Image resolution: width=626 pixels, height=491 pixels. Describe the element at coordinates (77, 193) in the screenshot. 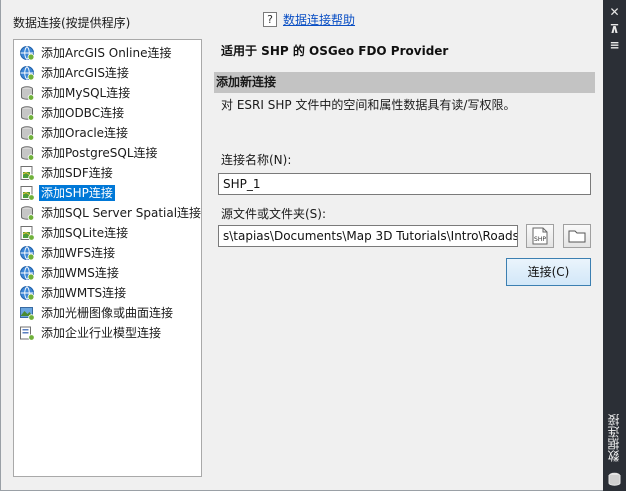

I see `provider-item-label: 添加SHP连接` at that location.